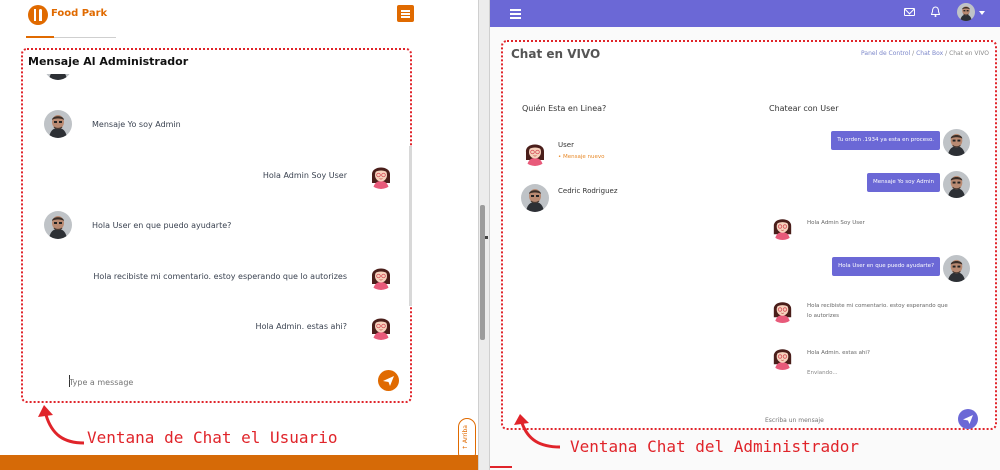 Image resolution: width=1000 pixels, height=470 pixels. I want to click on hamburger-menu-icon, so click(515, 13).